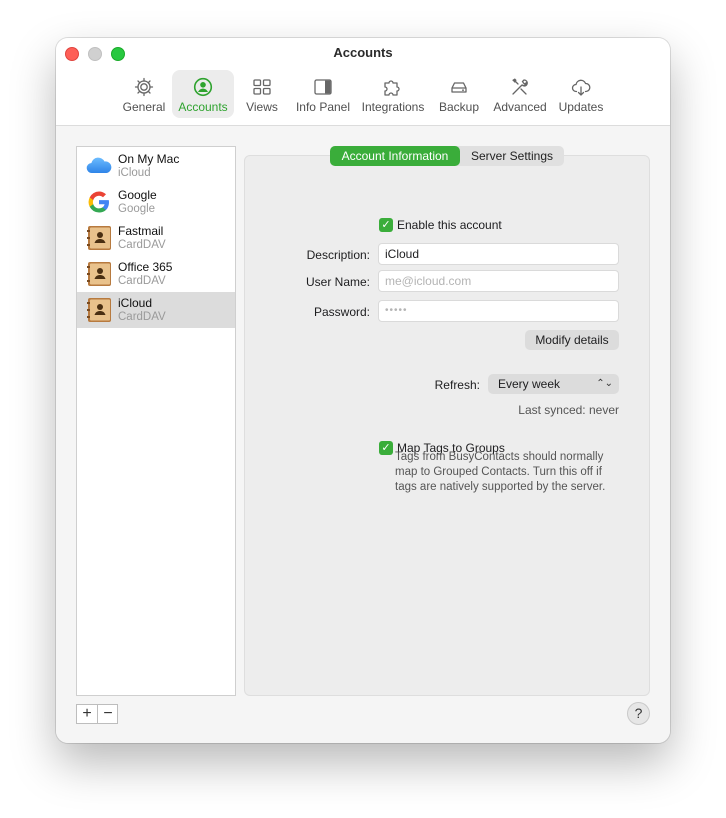  I want to click on toolbar-accounts: Accounts, so click(203, 94).